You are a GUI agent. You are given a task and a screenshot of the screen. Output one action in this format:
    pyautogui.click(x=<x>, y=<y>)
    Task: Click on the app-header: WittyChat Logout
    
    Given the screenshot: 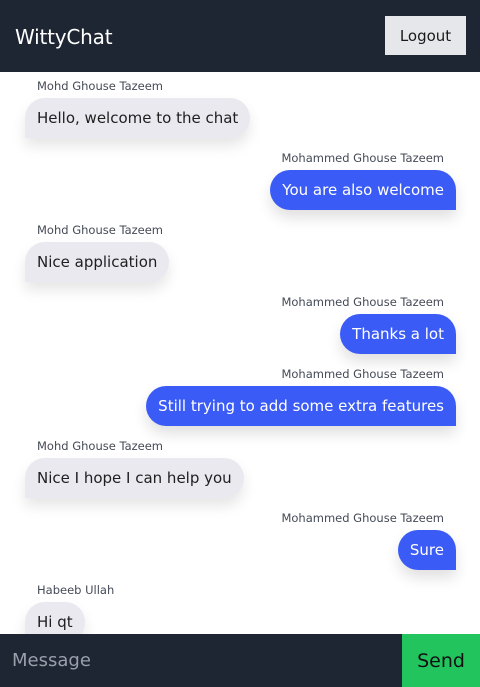 What is the action you would take?
    pyautogui.click(x=240, y=36)
    